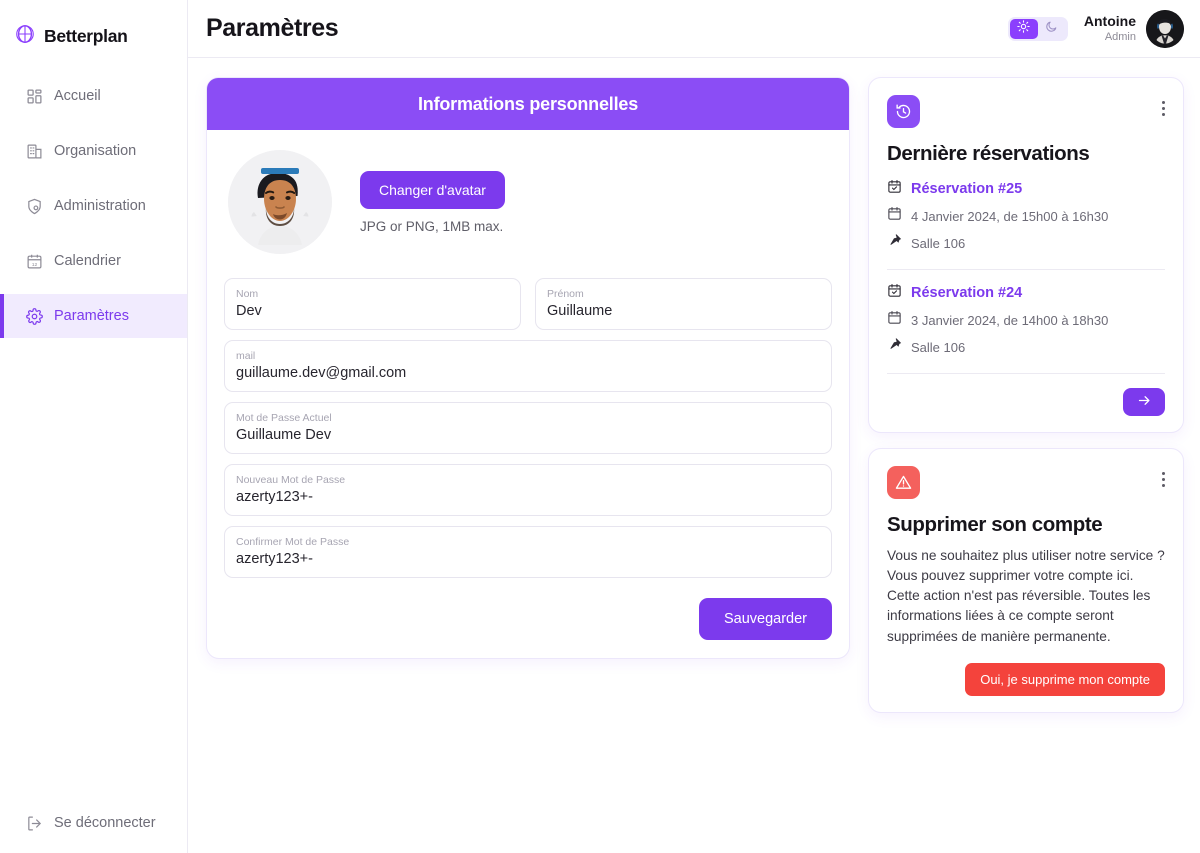 The width and height of the screenshot is (1200, 853). What do you see at coordinates (1026, 189) in the screenshot?
I see `reservation-name-line: Réservation #25` at bounding box center [1026, 189].